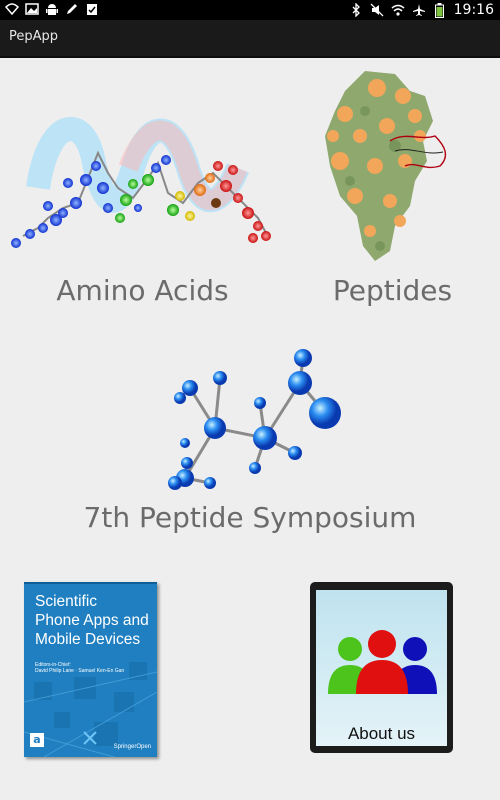  I want to click on publisher-logo-icon: a, so click(37, 740).